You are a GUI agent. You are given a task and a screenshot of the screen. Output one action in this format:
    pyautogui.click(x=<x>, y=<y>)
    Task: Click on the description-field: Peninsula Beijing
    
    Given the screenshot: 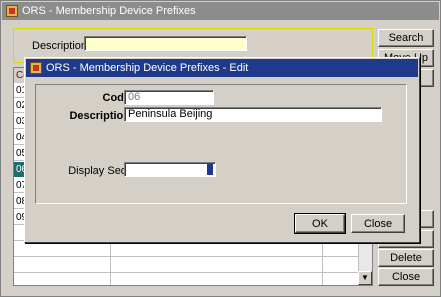 What is the action you would take?
    pyautogui.click(x=253, y=114)
    